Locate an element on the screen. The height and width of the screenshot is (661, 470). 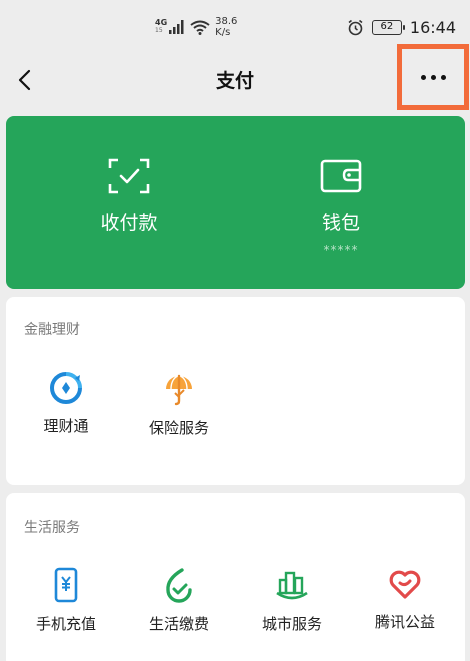
more-button is located at coordinates (433, 77).